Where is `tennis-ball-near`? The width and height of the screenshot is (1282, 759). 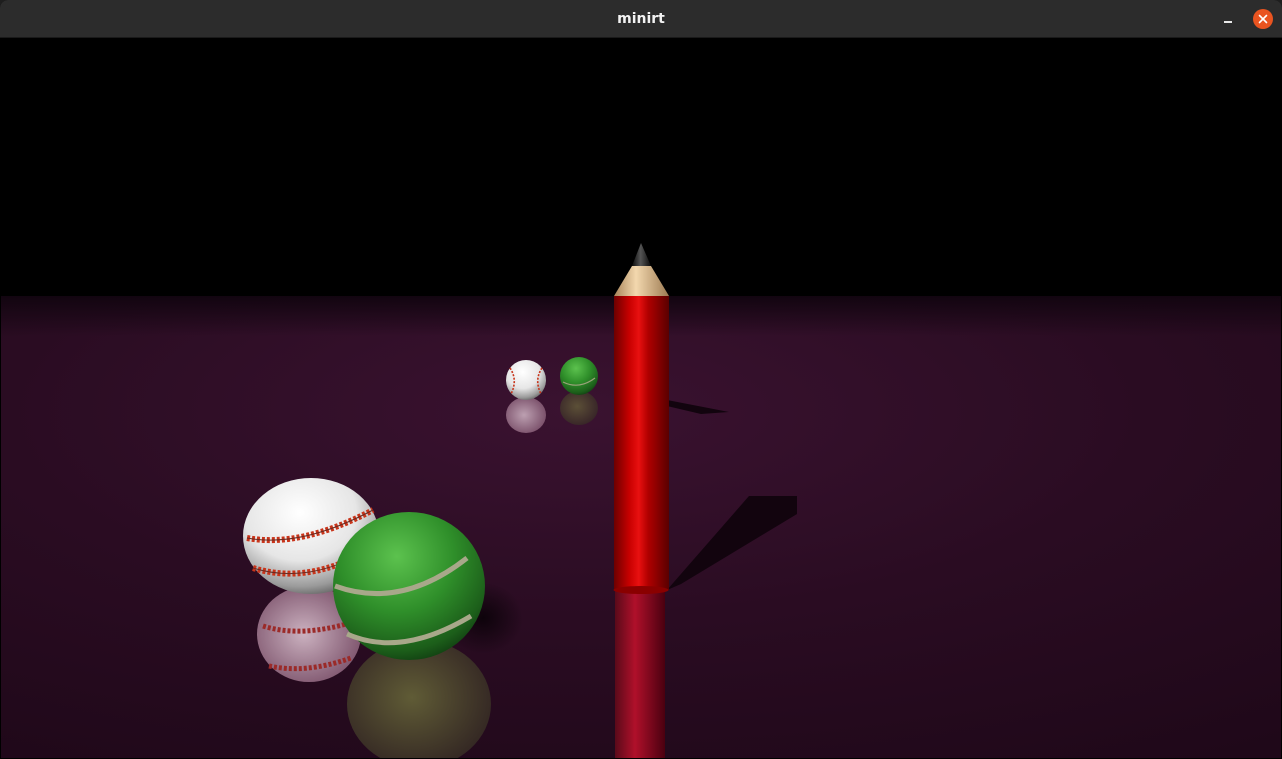 tennis-ball-near is located at coordinates (409, 586).